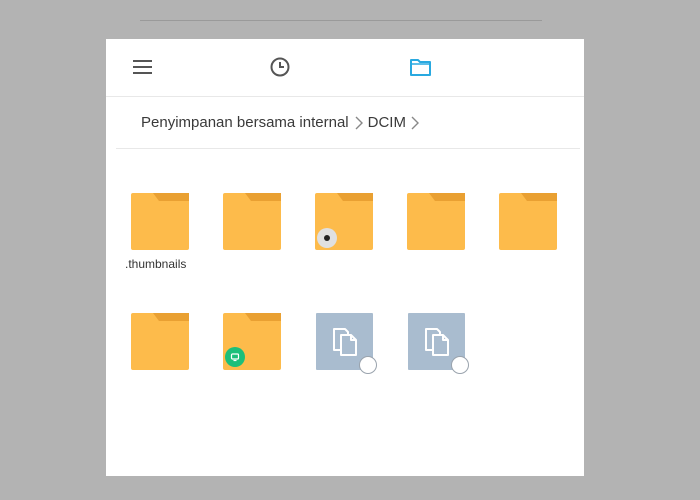 The height and width of the screenshot is (500, 700). Describe the element at coordinates (387, 122) in the screenshot. I see `breadcrumb-item-dcim: DCIM` at that location.